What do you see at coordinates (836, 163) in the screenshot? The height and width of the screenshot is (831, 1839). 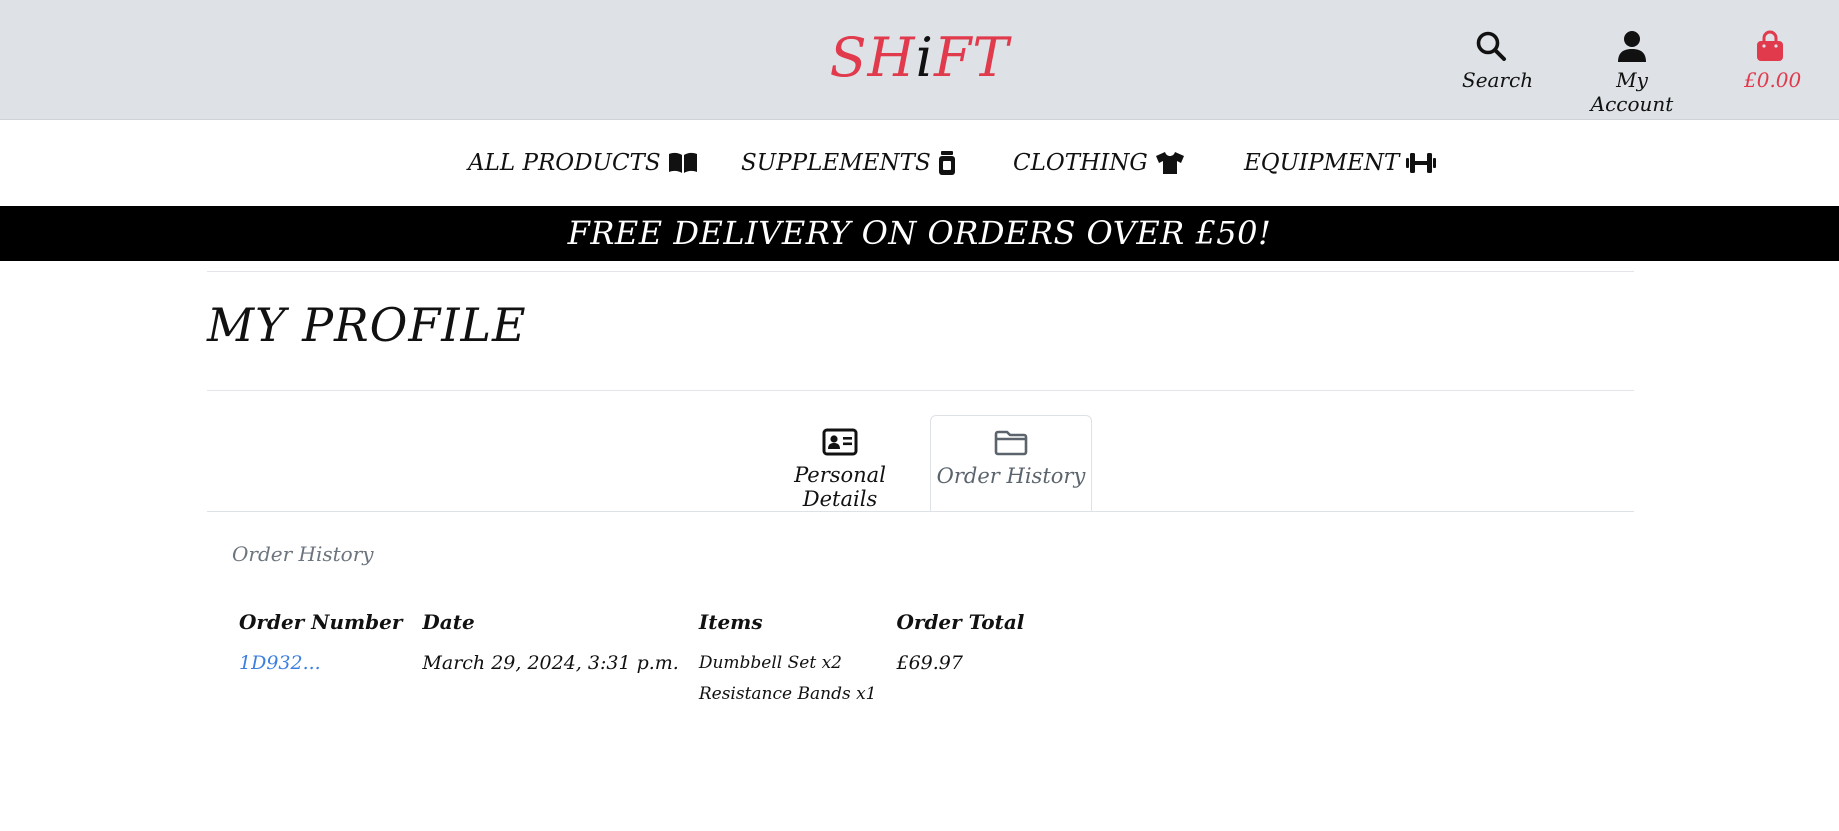 I see `nav-supplements-label: SUPPLEMENTS` at bounding box center [836, 163].